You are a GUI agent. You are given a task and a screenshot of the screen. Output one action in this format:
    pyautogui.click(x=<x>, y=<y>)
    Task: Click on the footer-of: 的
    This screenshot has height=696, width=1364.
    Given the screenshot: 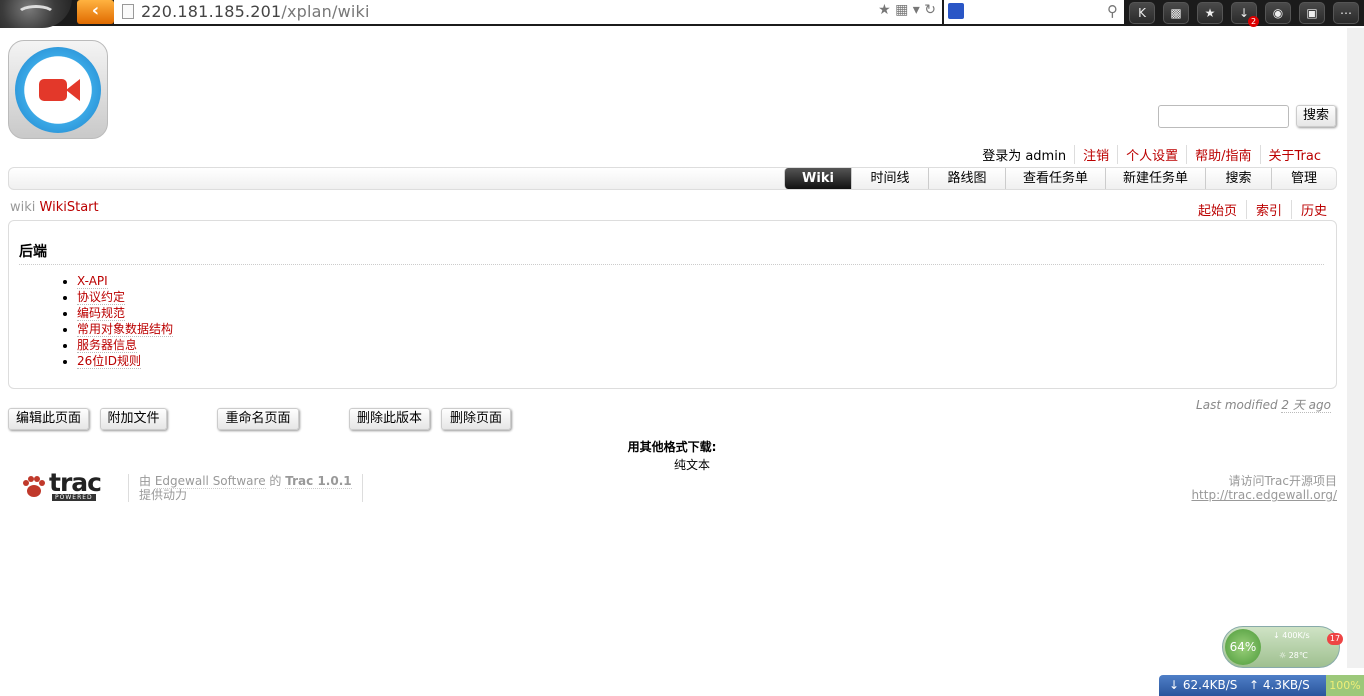 What is the action you would take?
    pyautogui.click(x=275, y=481)
    